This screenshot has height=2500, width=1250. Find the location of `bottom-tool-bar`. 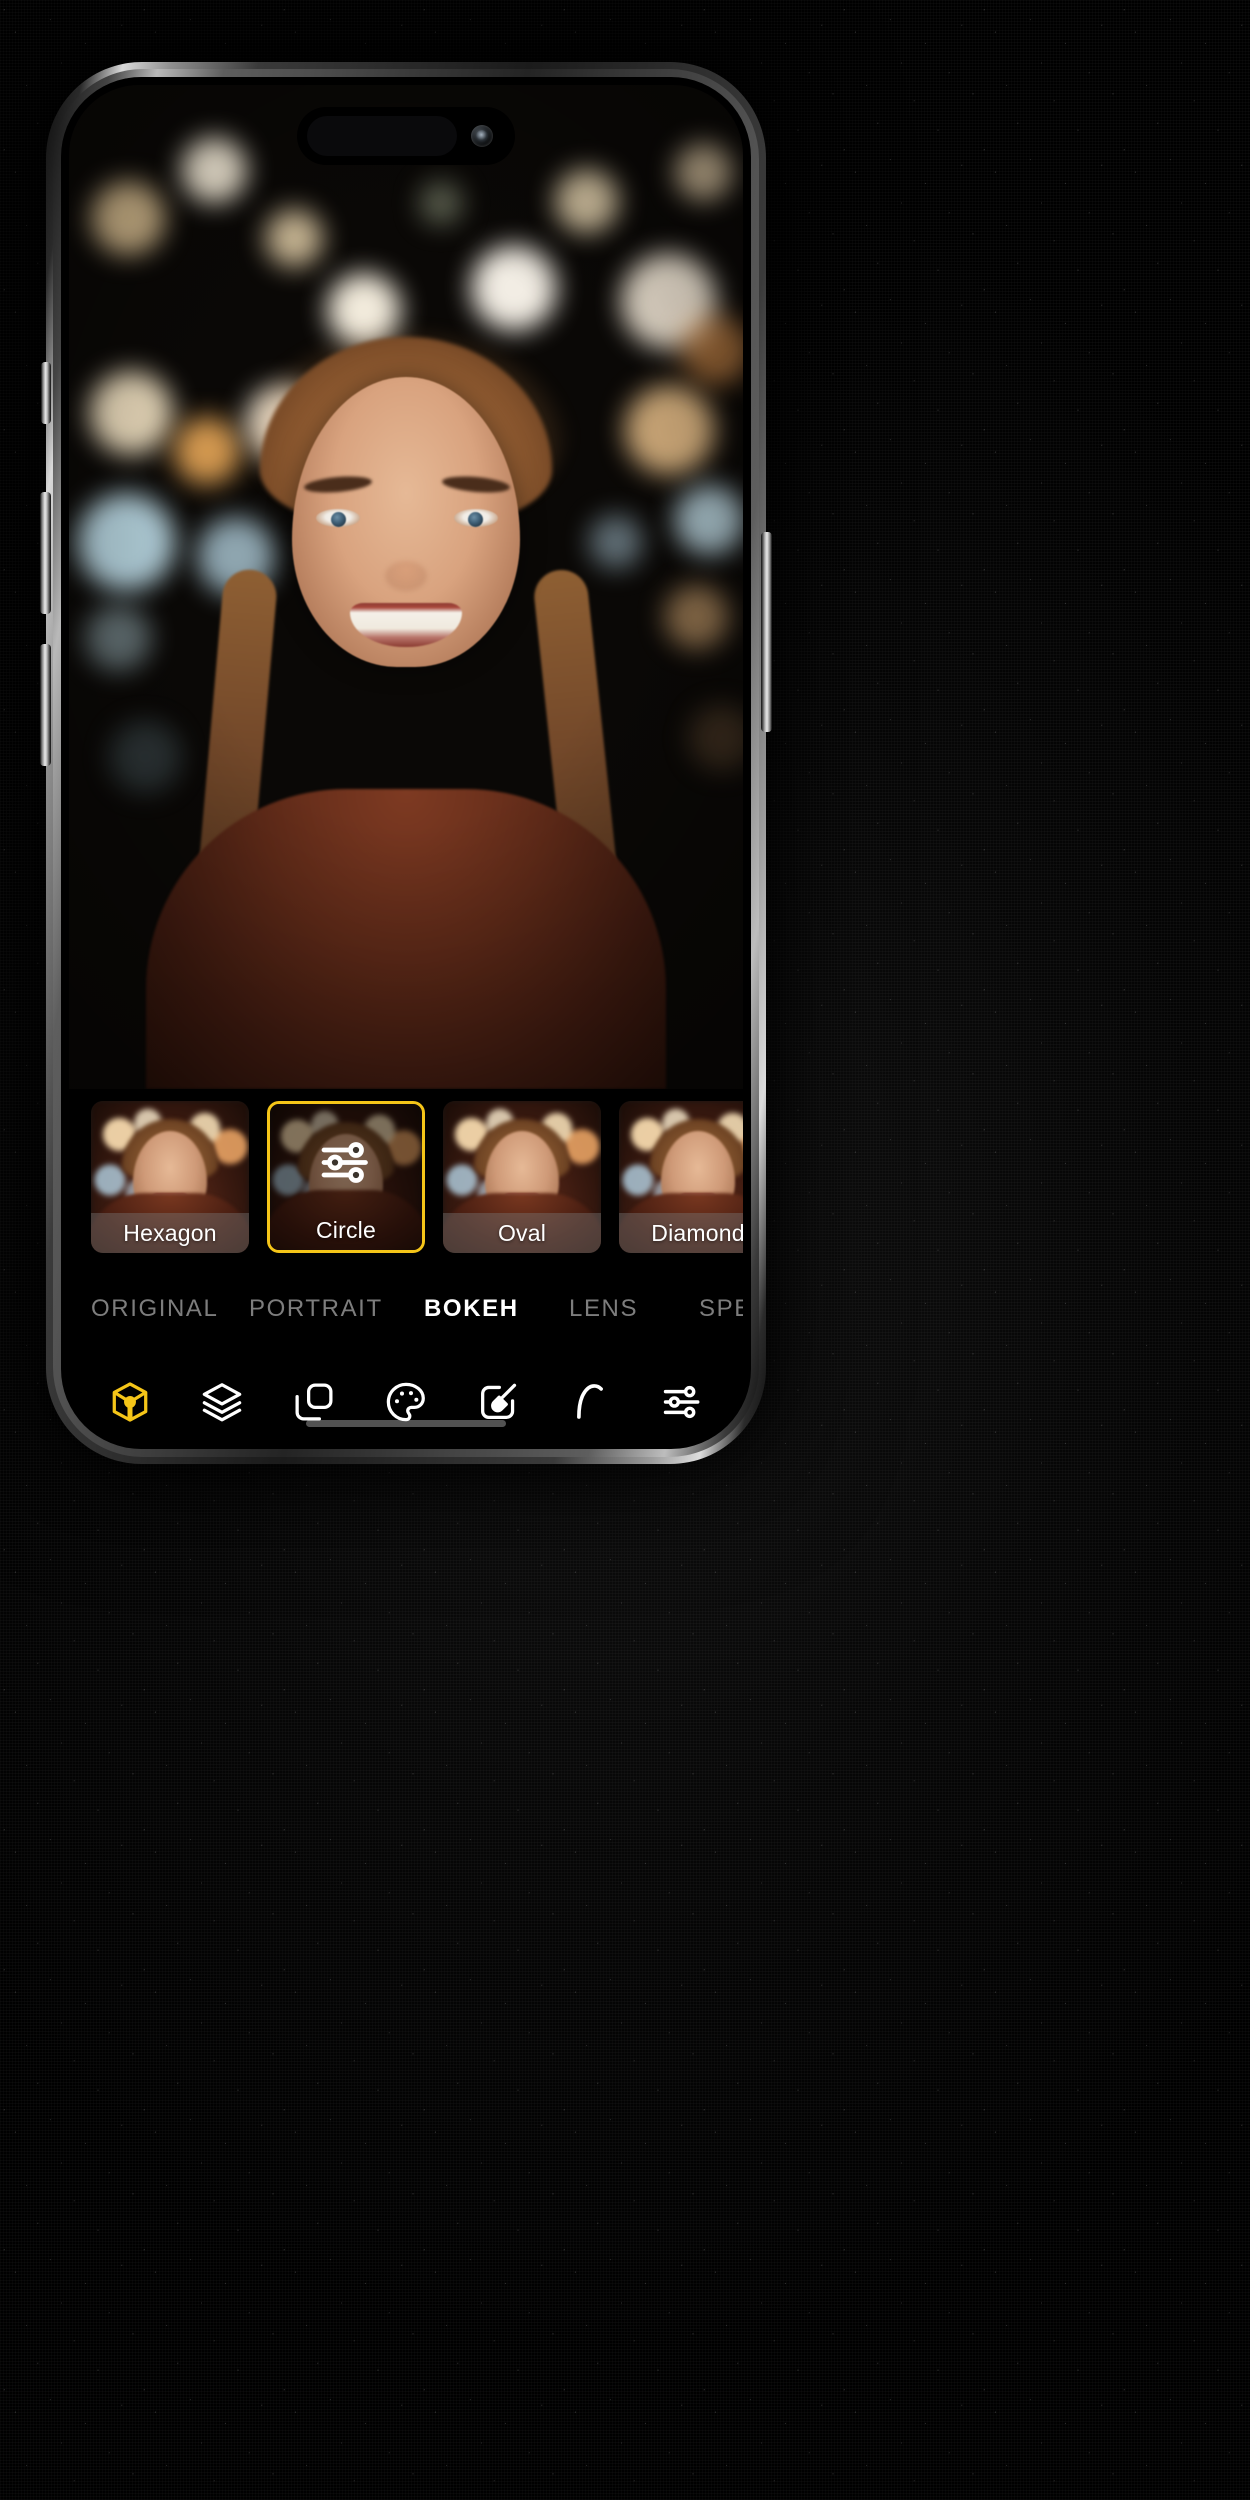

bottom-tool-bar is located at coordinates (406, 1397).